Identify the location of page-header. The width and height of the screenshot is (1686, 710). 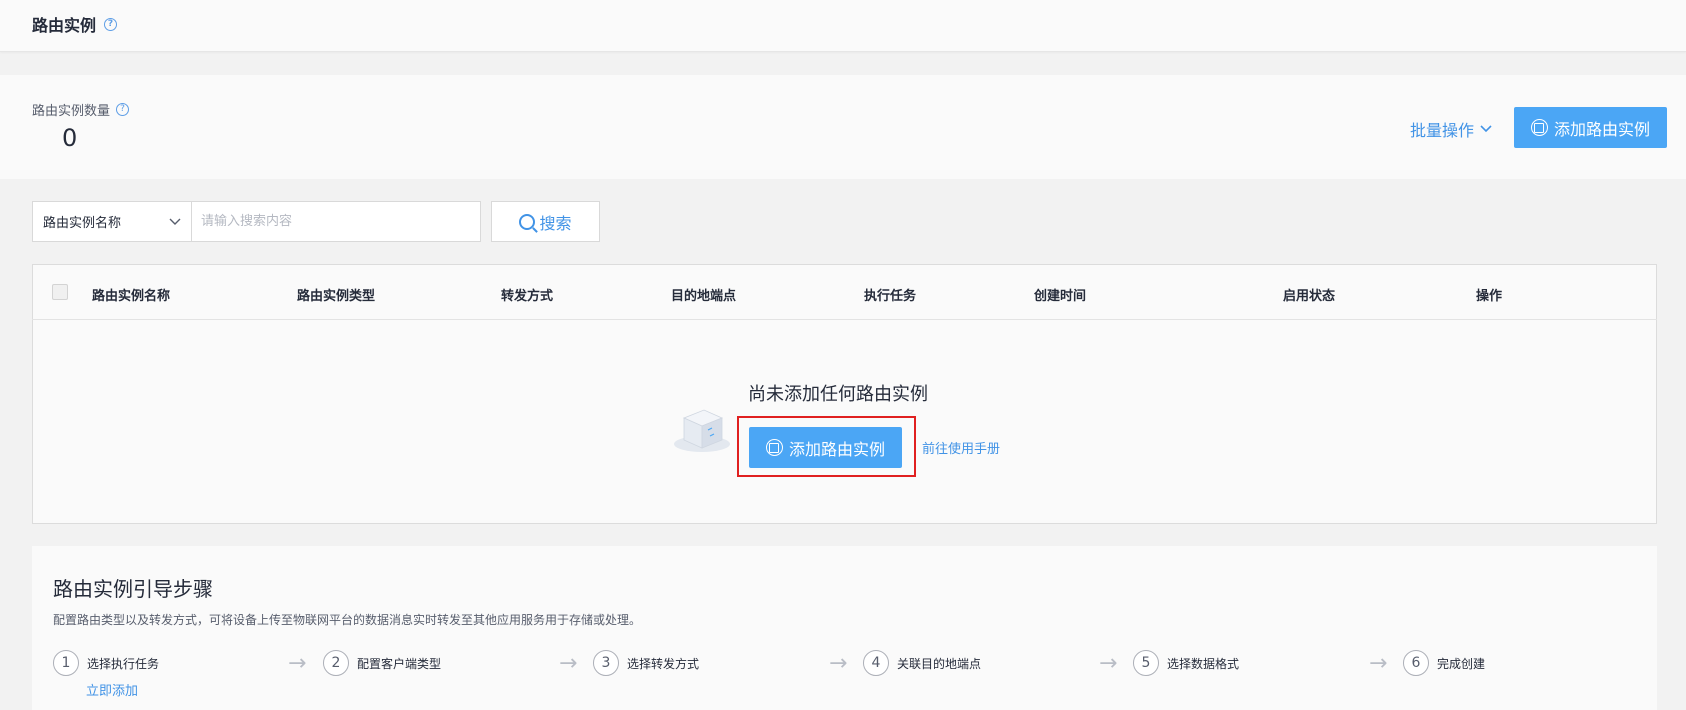
(843, 26).